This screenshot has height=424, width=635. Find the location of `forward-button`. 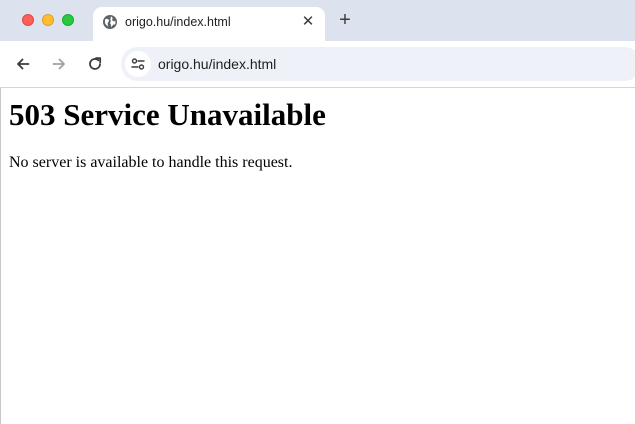

forward-button is located at coordinates (59, 64).